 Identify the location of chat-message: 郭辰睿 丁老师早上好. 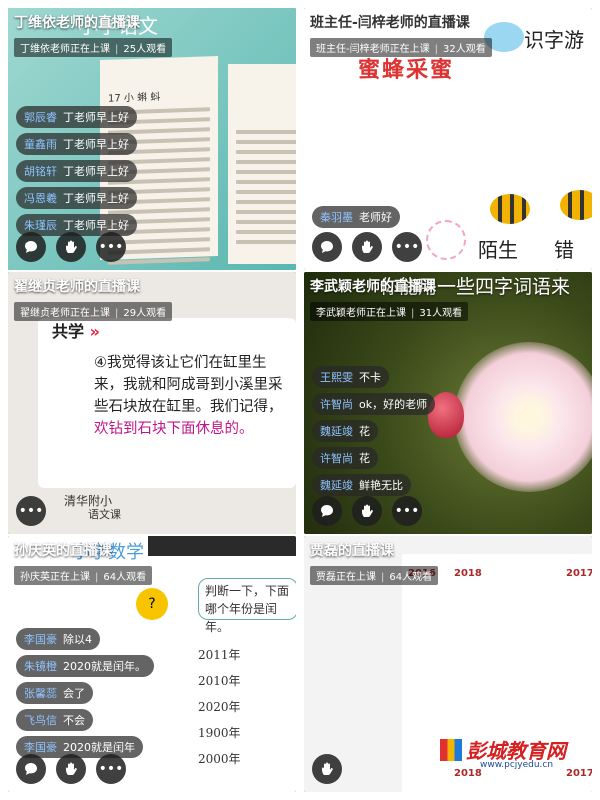
(76, 117).